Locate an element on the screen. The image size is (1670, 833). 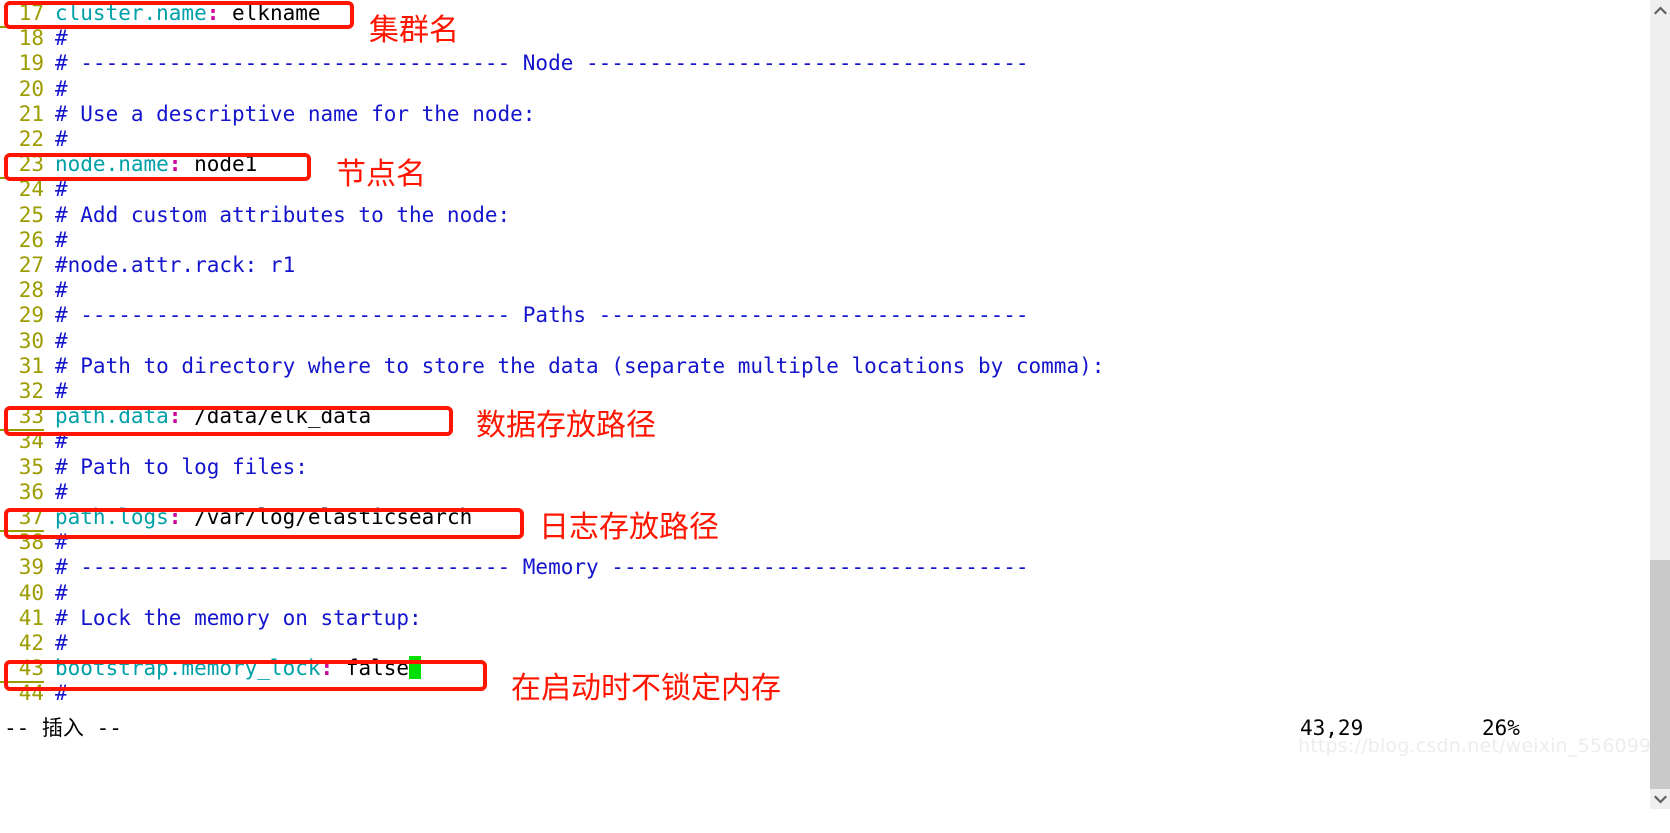
line-number: 38 is located at coordinates (31, 542).